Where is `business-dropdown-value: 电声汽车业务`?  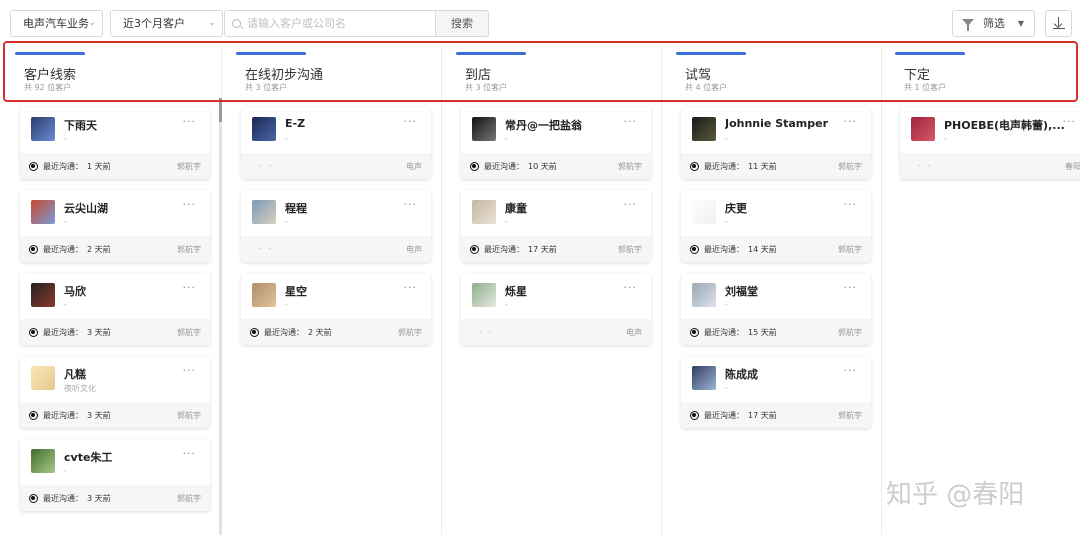
business-dropdown-value: 电声汽车业务 is located at coordinates (56, 23).